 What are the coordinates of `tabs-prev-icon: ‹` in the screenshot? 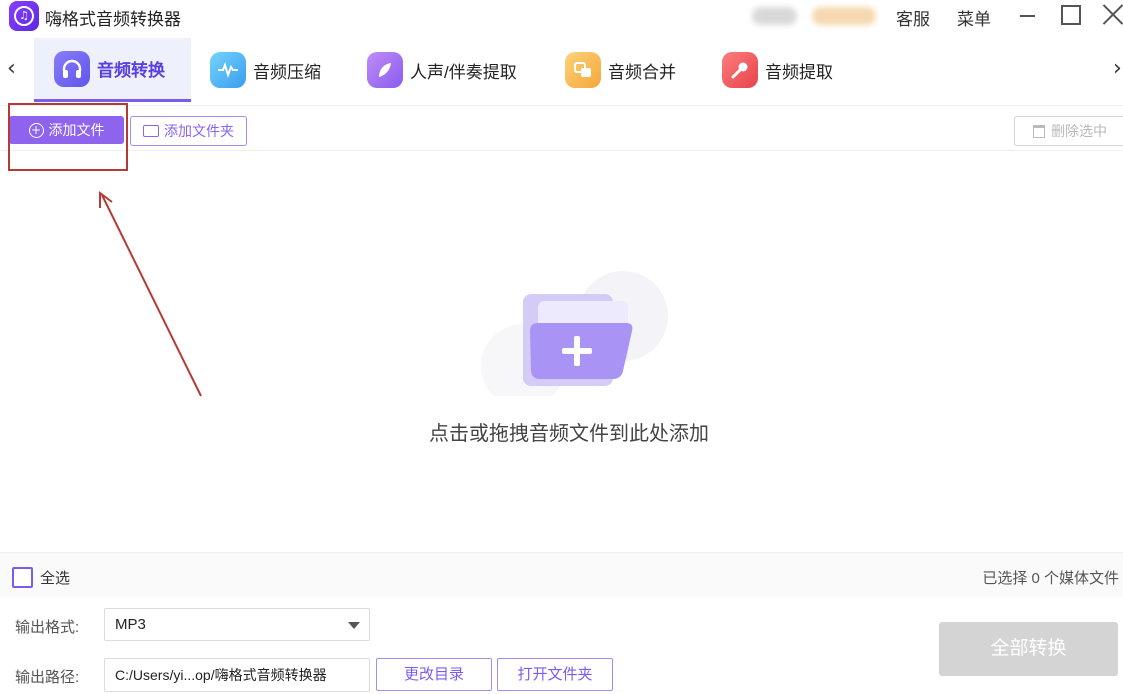 It's located at (11, 68).